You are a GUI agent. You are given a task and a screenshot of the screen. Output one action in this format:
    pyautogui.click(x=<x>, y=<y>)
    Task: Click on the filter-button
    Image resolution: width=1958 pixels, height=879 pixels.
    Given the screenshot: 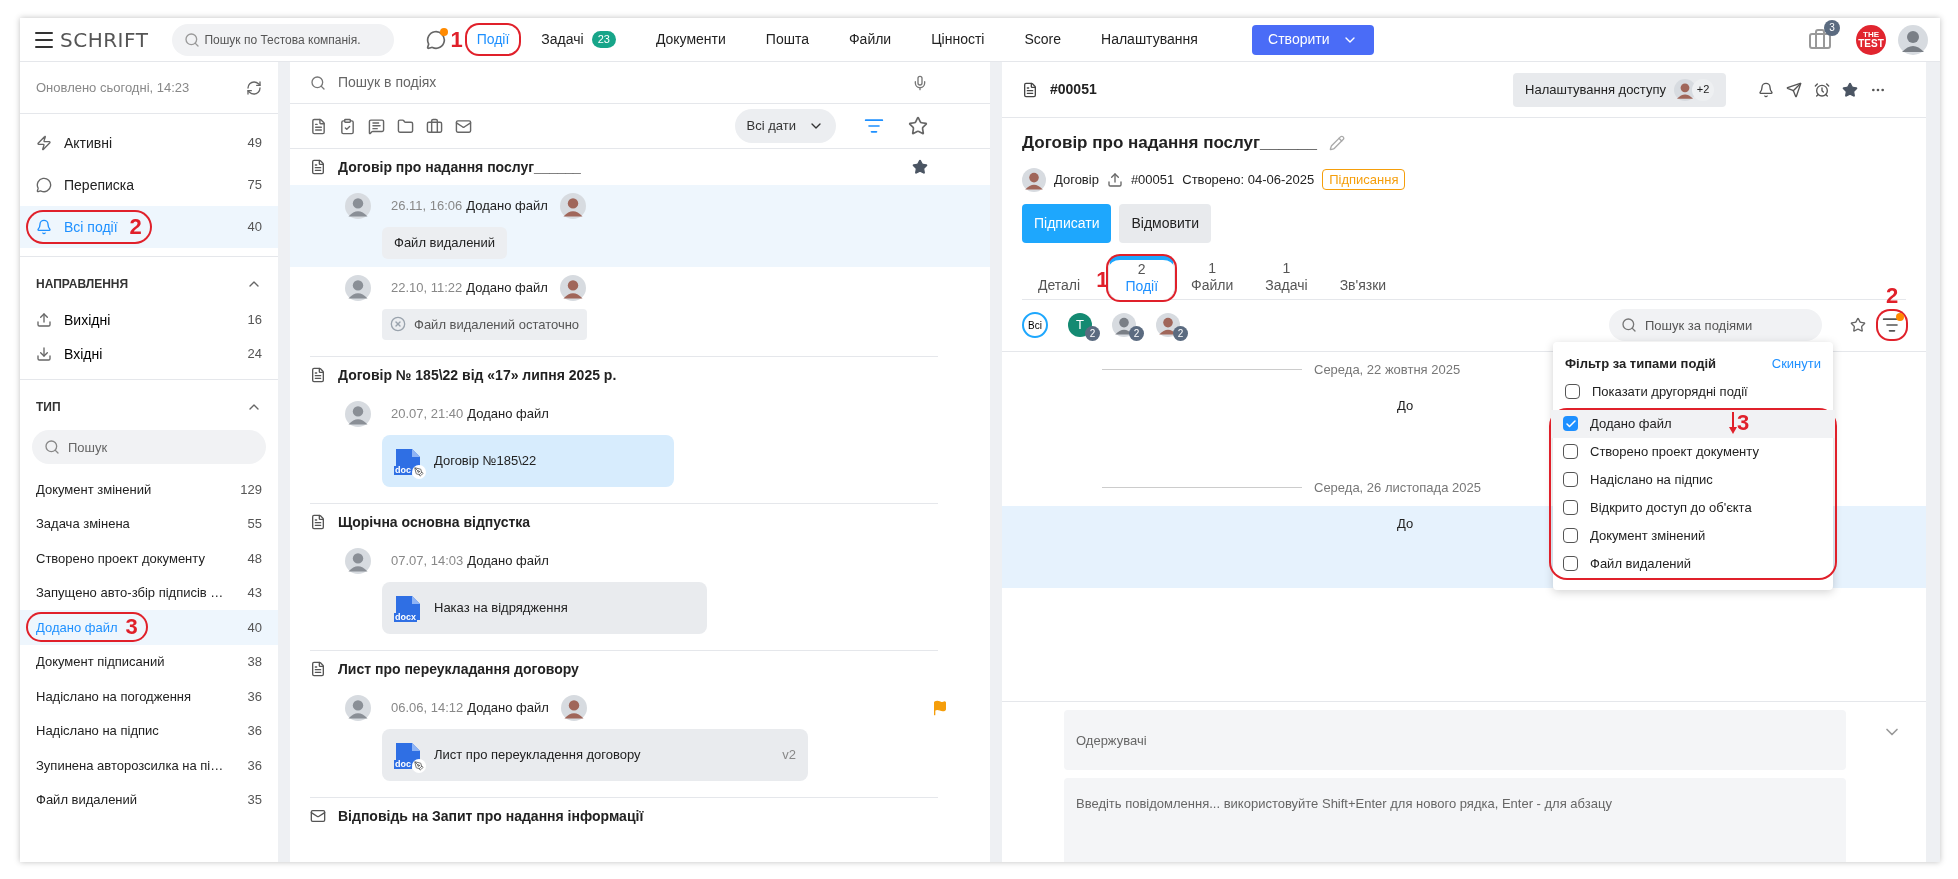 What is the action you would take?
    pyautogui.click(x=1892, y=325)
    